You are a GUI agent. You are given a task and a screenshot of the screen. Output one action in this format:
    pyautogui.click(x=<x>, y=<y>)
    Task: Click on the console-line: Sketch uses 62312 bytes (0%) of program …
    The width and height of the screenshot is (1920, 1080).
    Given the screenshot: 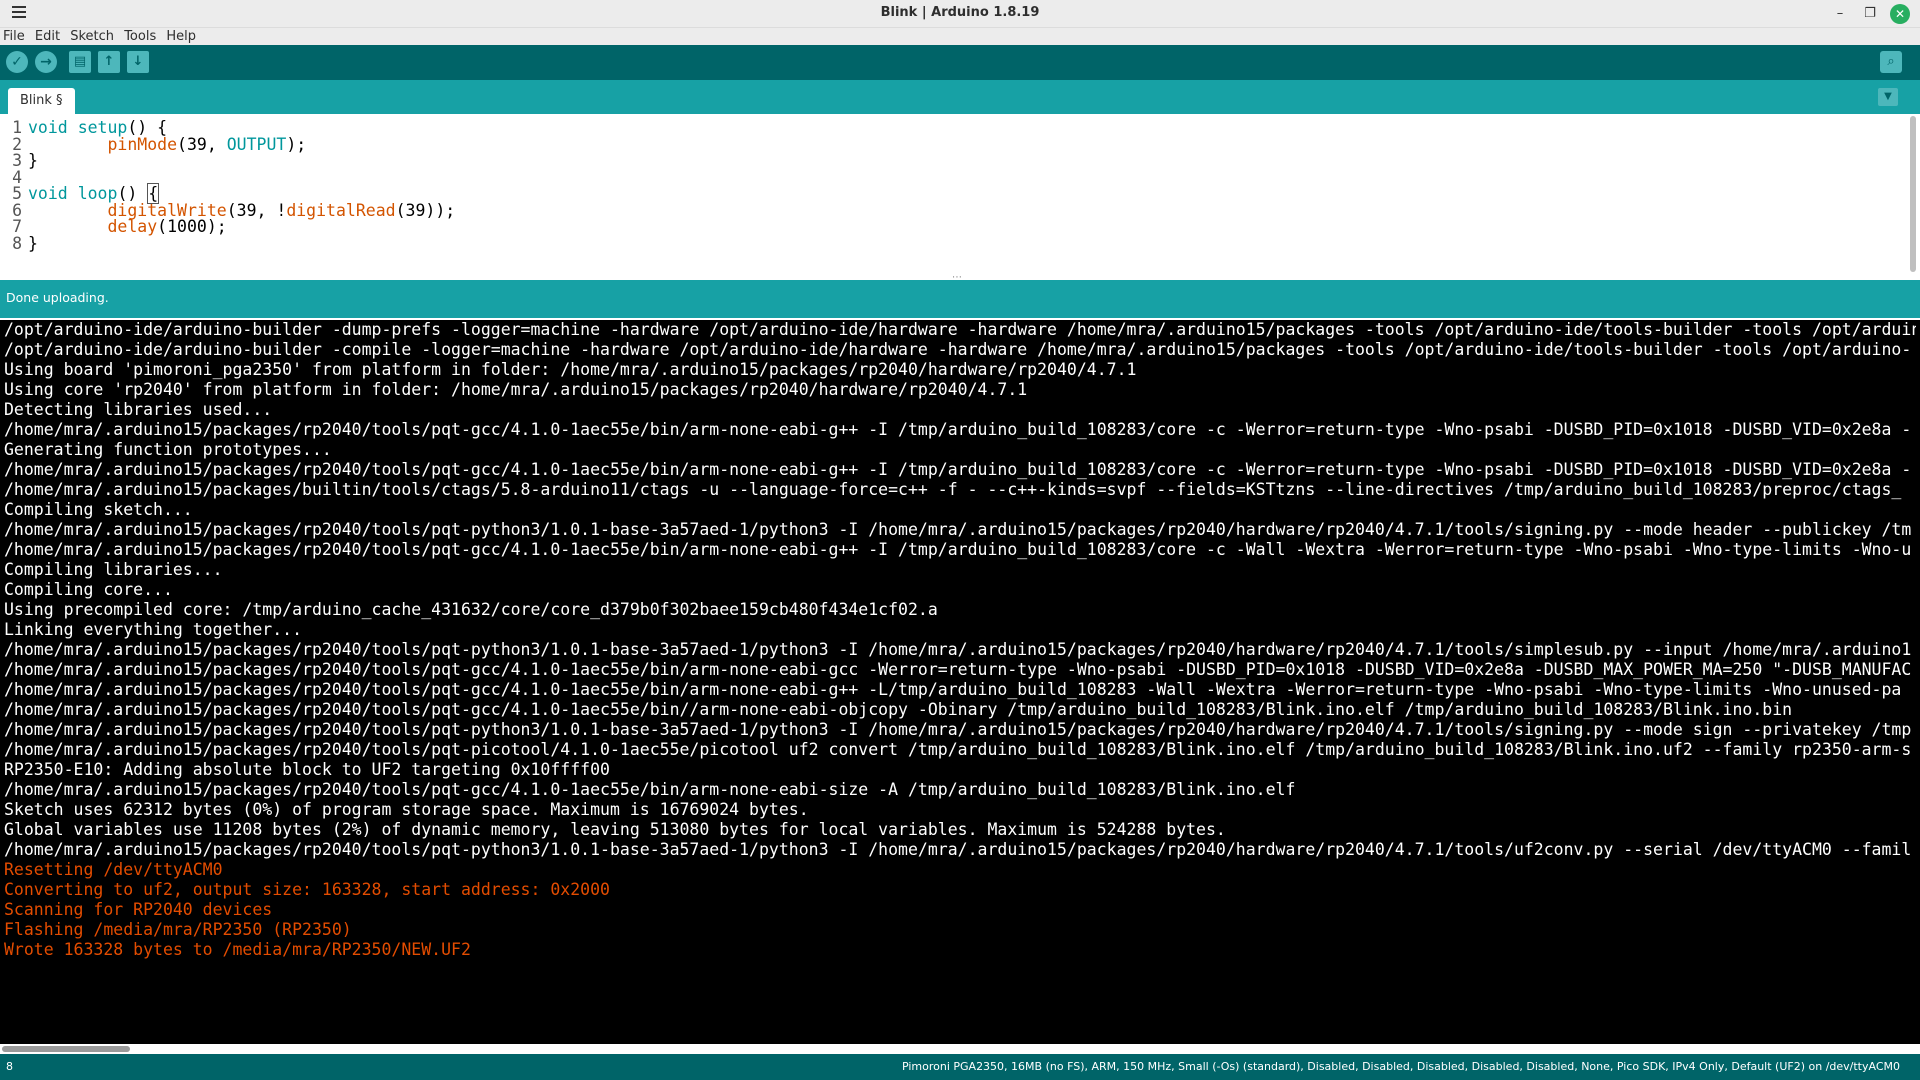 What is the action you would take?
    pyautogui.click(x=406, y=809)
    